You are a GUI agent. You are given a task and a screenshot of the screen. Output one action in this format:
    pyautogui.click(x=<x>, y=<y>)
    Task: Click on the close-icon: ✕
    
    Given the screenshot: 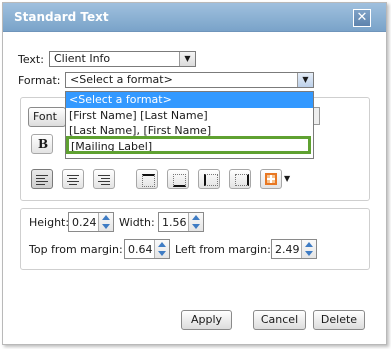 What is the action you would take?
    pyautogui.click(x=362, y=17)
    